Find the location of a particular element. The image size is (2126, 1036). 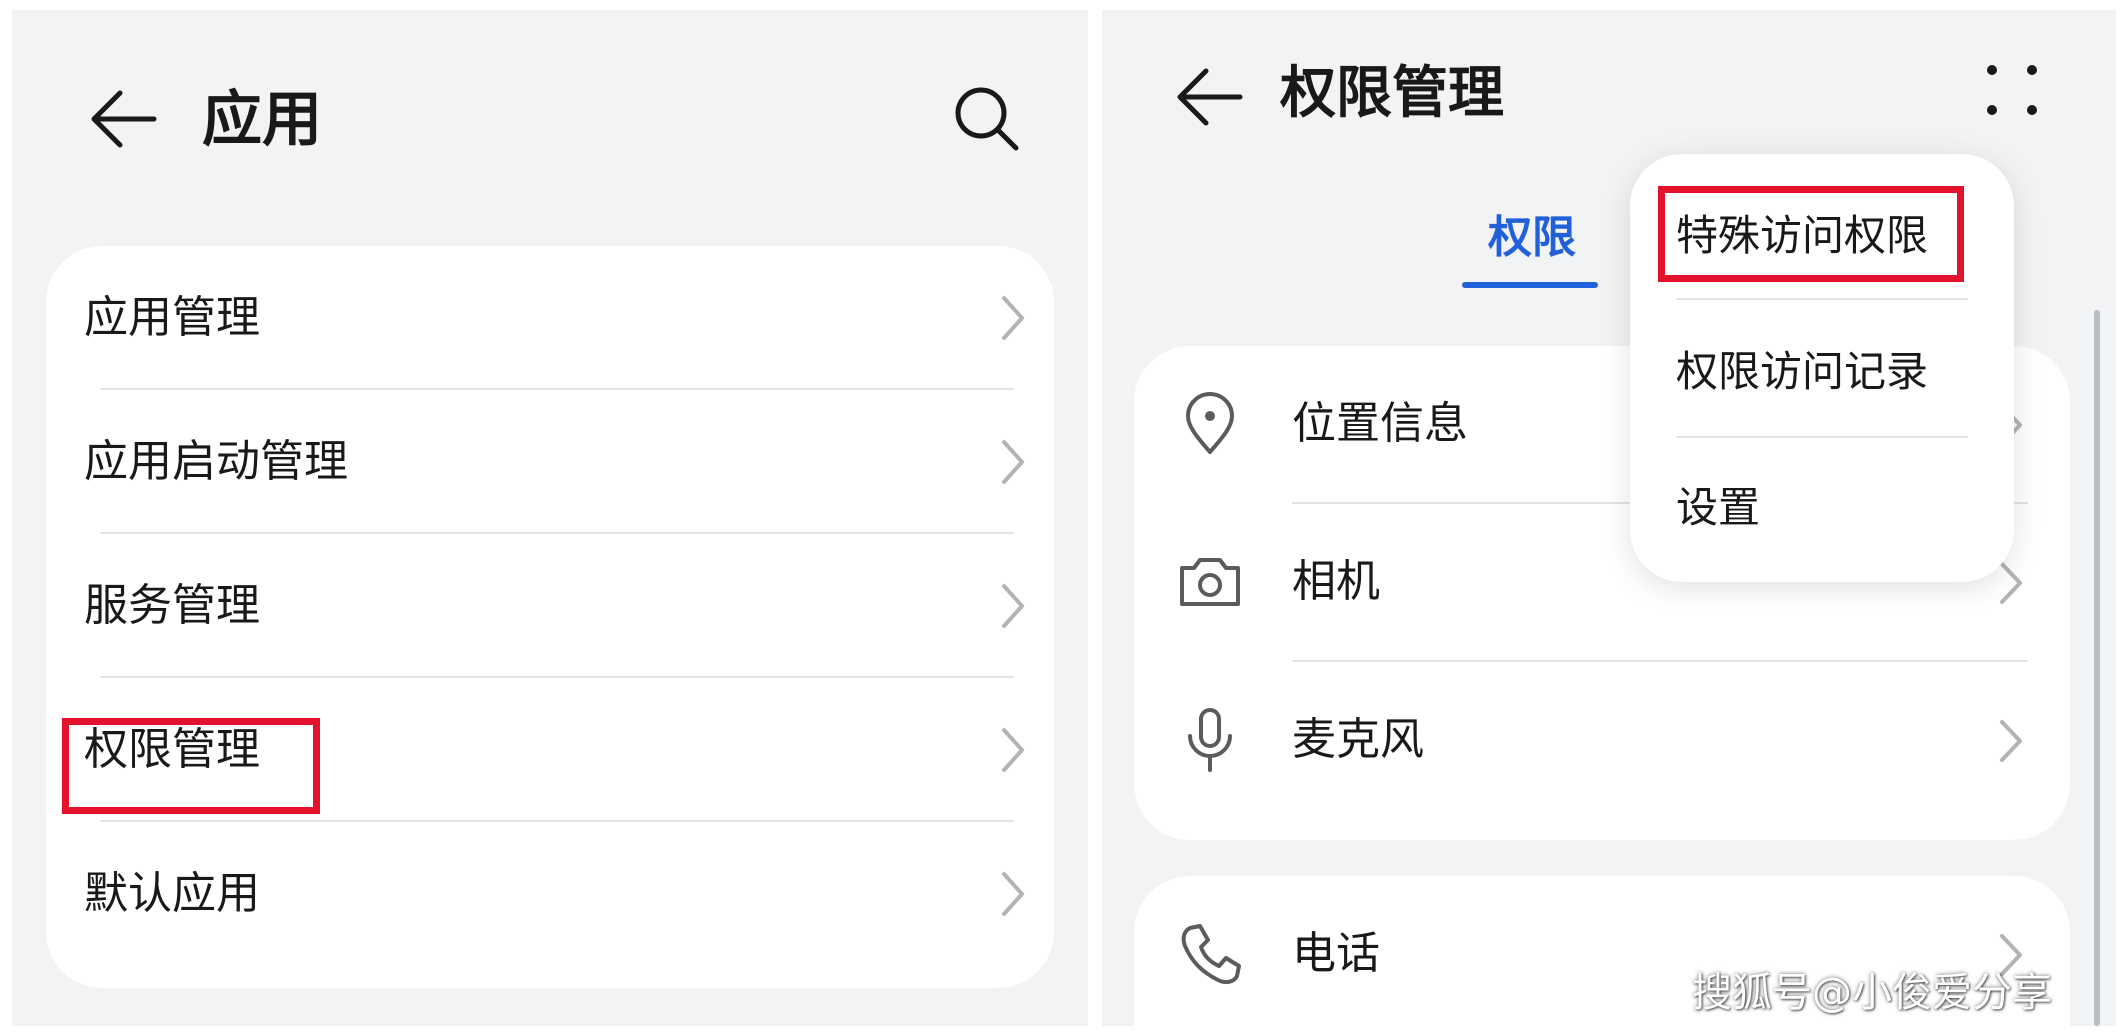

tab-active-indicator is located at coordinates (1530, 285).